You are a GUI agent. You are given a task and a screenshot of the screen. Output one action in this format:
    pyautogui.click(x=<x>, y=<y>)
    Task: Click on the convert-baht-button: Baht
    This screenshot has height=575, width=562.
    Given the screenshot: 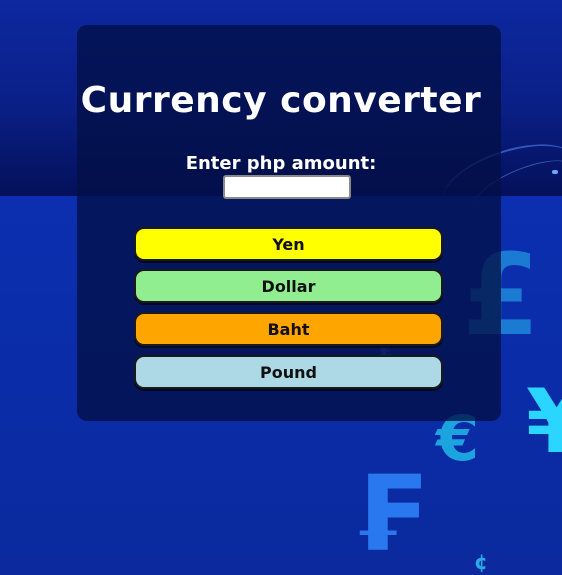 What is the action you would take?
    pyautogui.click(x=288, y=329)
    